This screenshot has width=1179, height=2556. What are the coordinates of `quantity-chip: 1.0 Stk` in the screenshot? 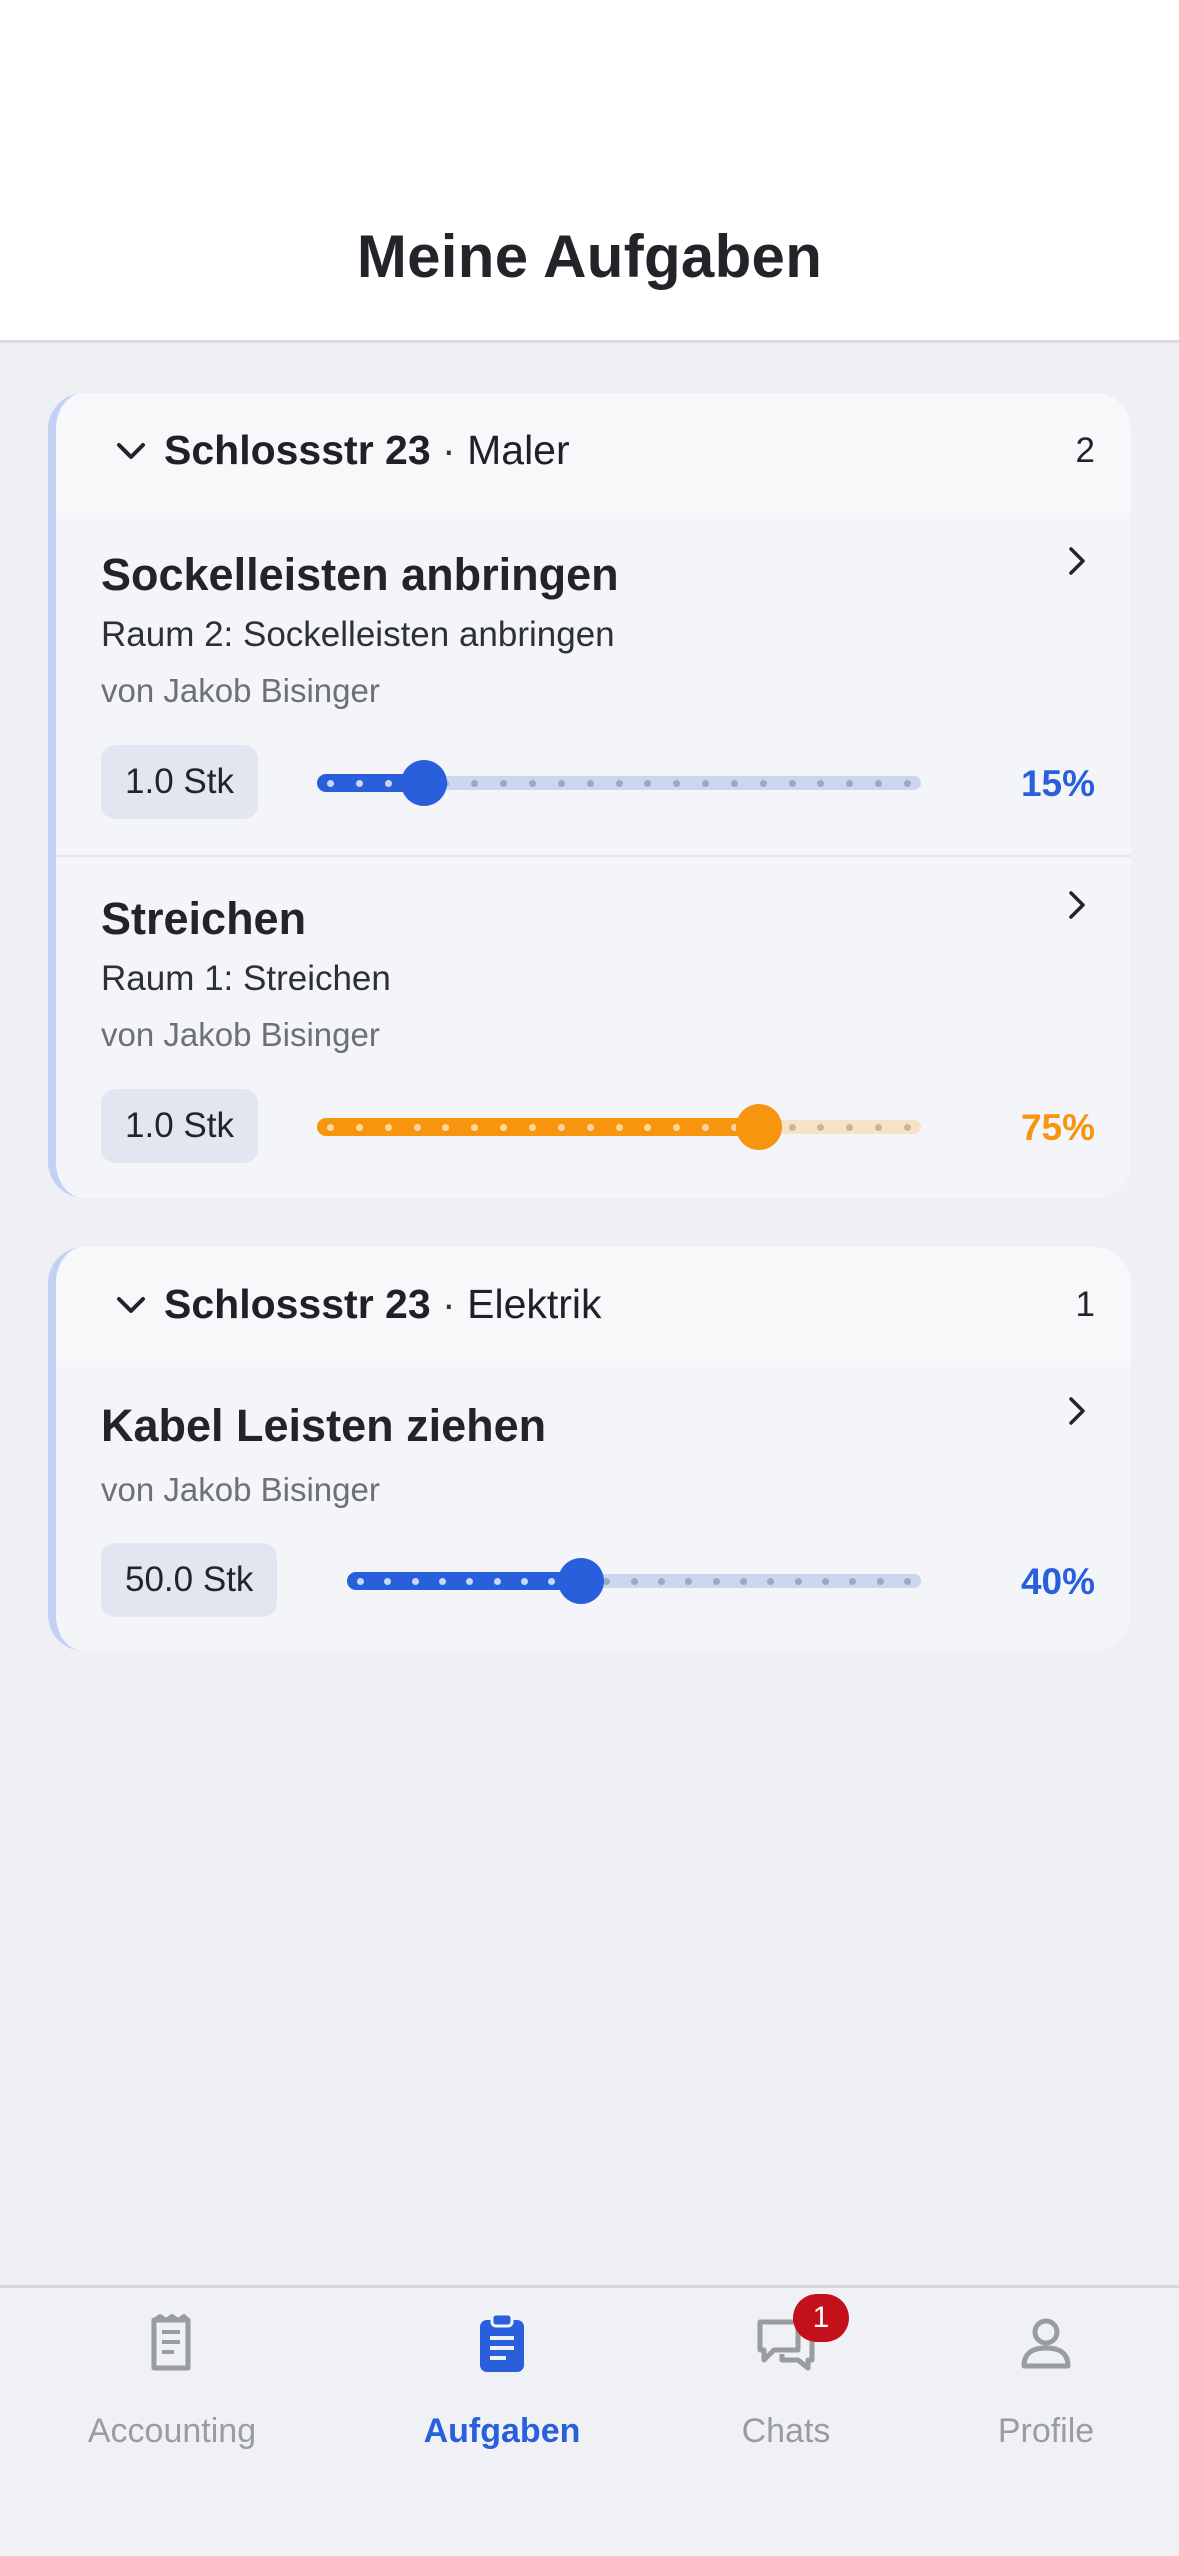 It's located at (179, 782).